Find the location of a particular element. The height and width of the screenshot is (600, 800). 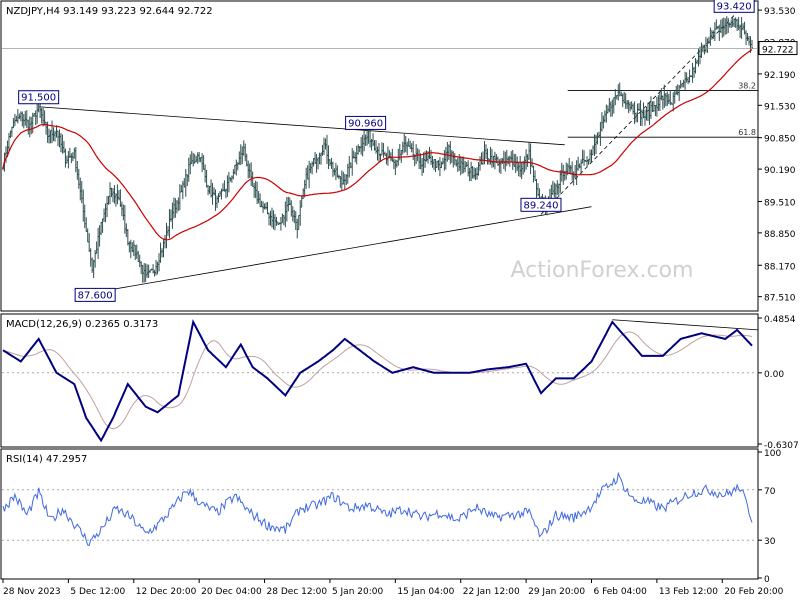

fibo-level-label: 61.8 is located at coordinates (747, 132).